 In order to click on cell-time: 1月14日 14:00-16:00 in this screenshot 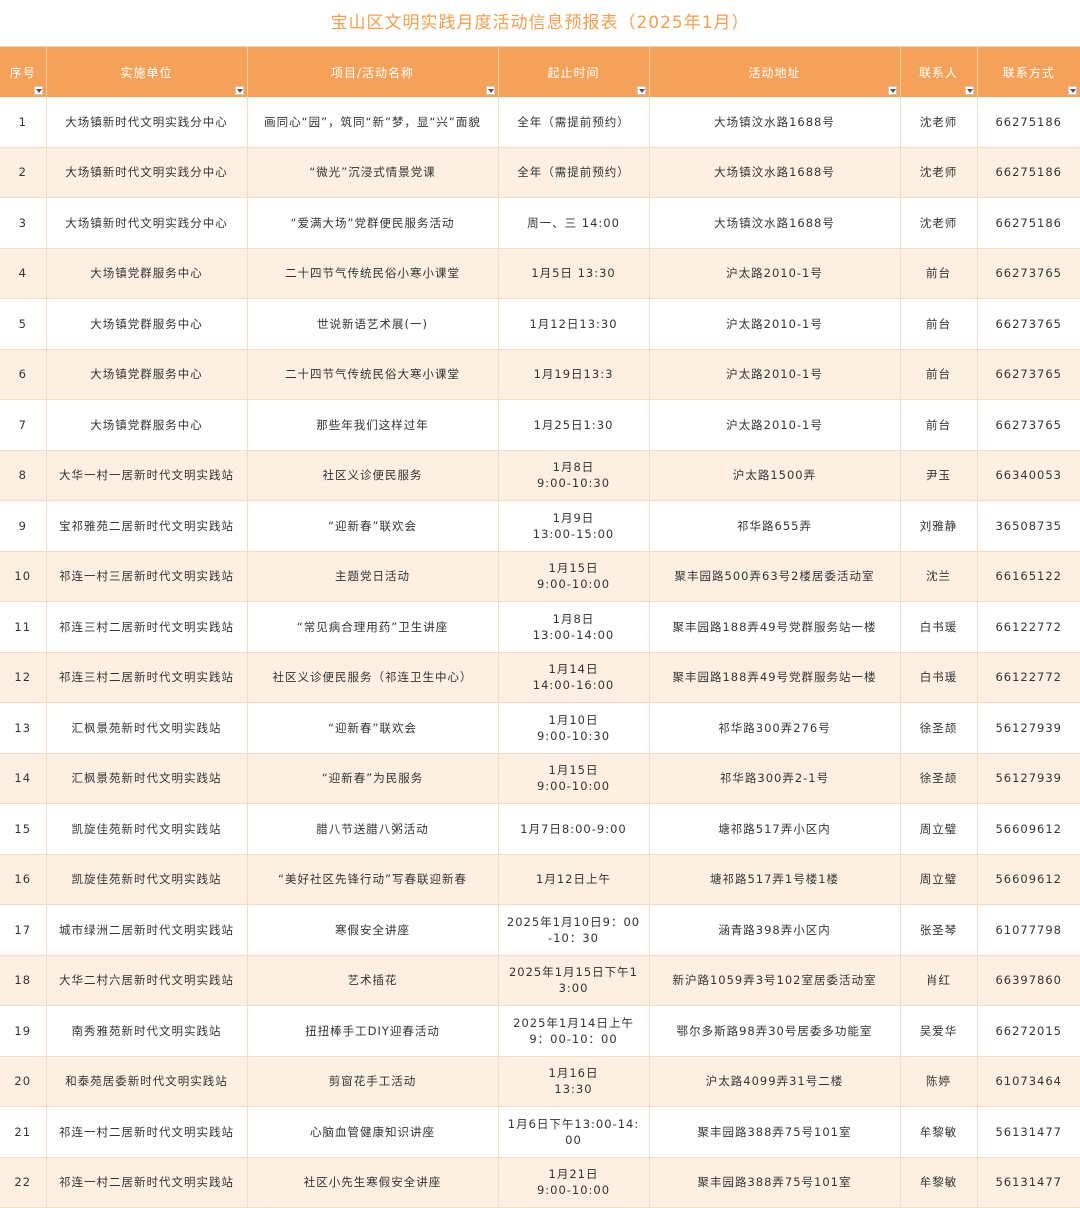, I will do `click(574, 677)`.